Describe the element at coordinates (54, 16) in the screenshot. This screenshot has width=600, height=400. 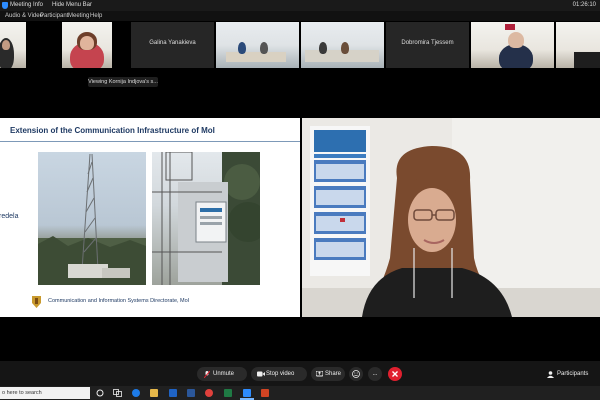
I see `menu-participant: Participant` at that location.